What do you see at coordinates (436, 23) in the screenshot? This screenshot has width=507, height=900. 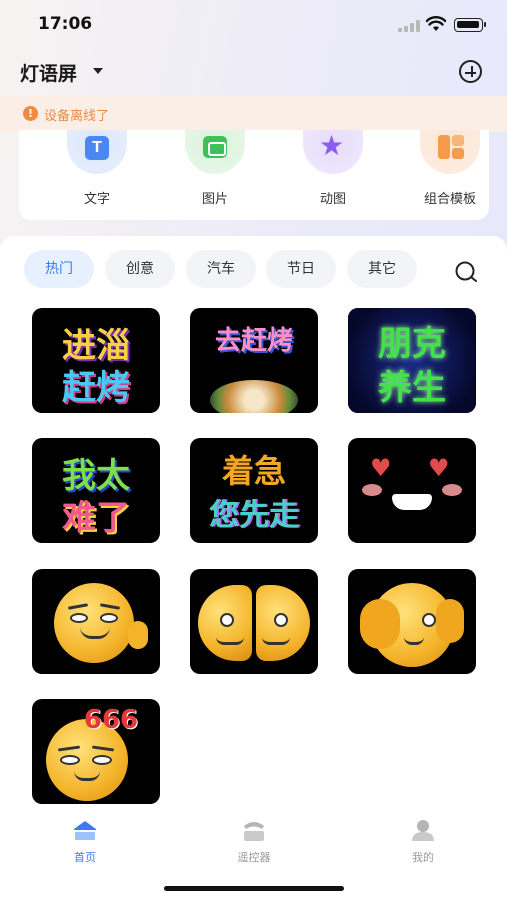 I see `wifi-icon` at bounding box center [436, 23].